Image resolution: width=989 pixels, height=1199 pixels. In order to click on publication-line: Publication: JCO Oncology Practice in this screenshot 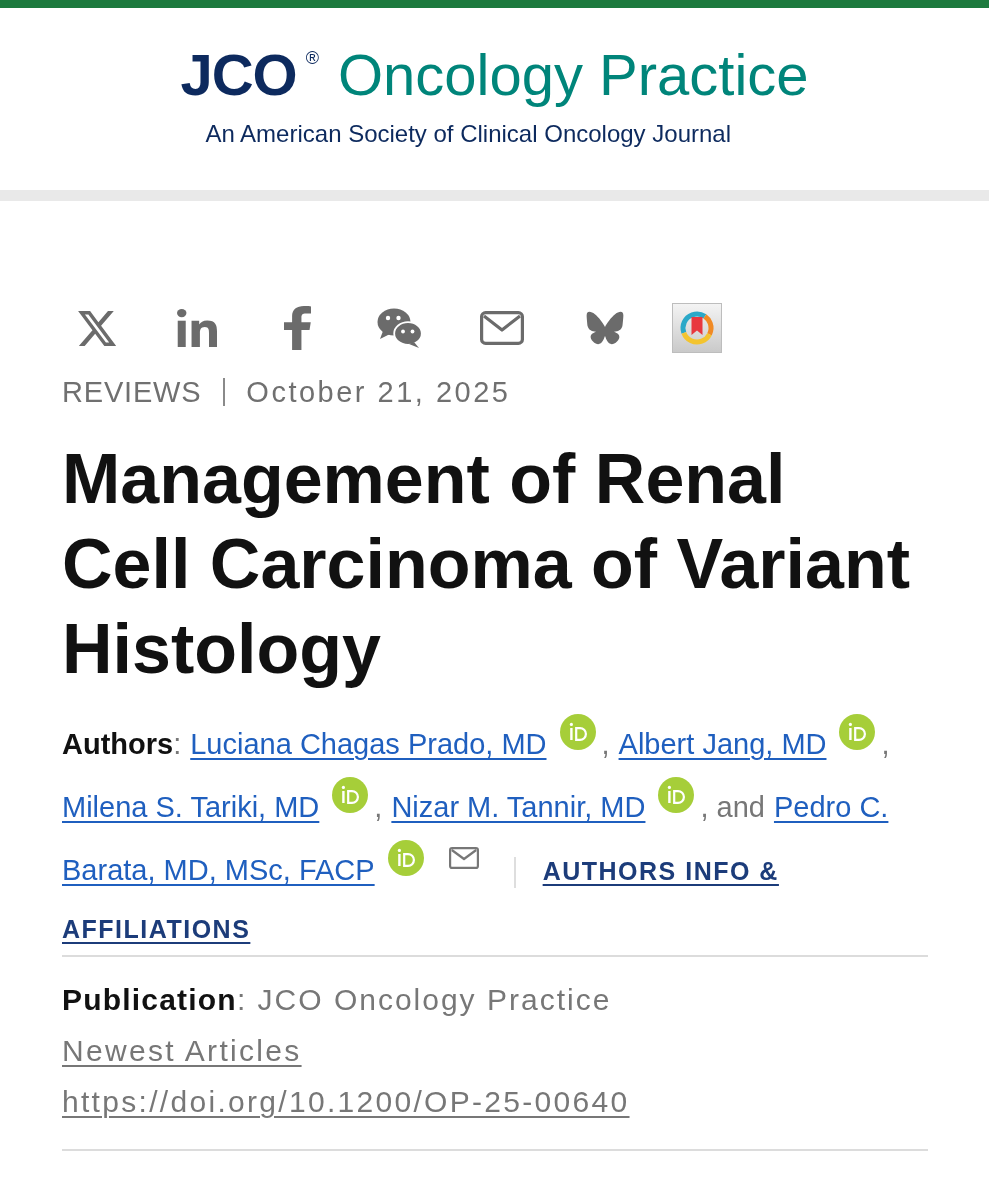, I will do `click(337, 999)`.